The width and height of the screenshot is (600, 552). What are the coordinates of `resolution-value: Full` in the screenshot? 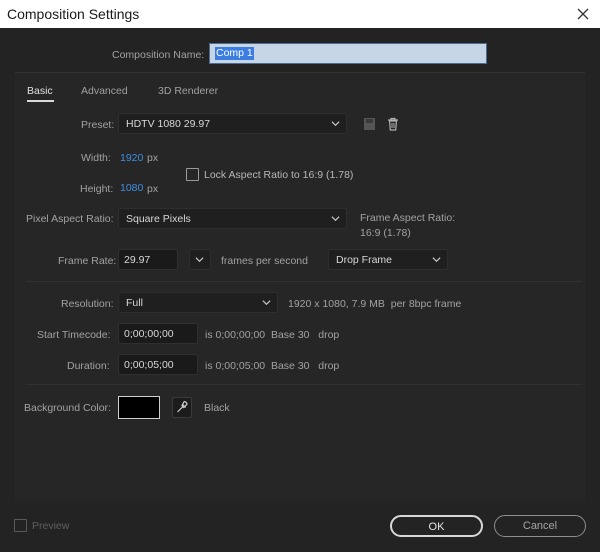 It's located at (134, 303).